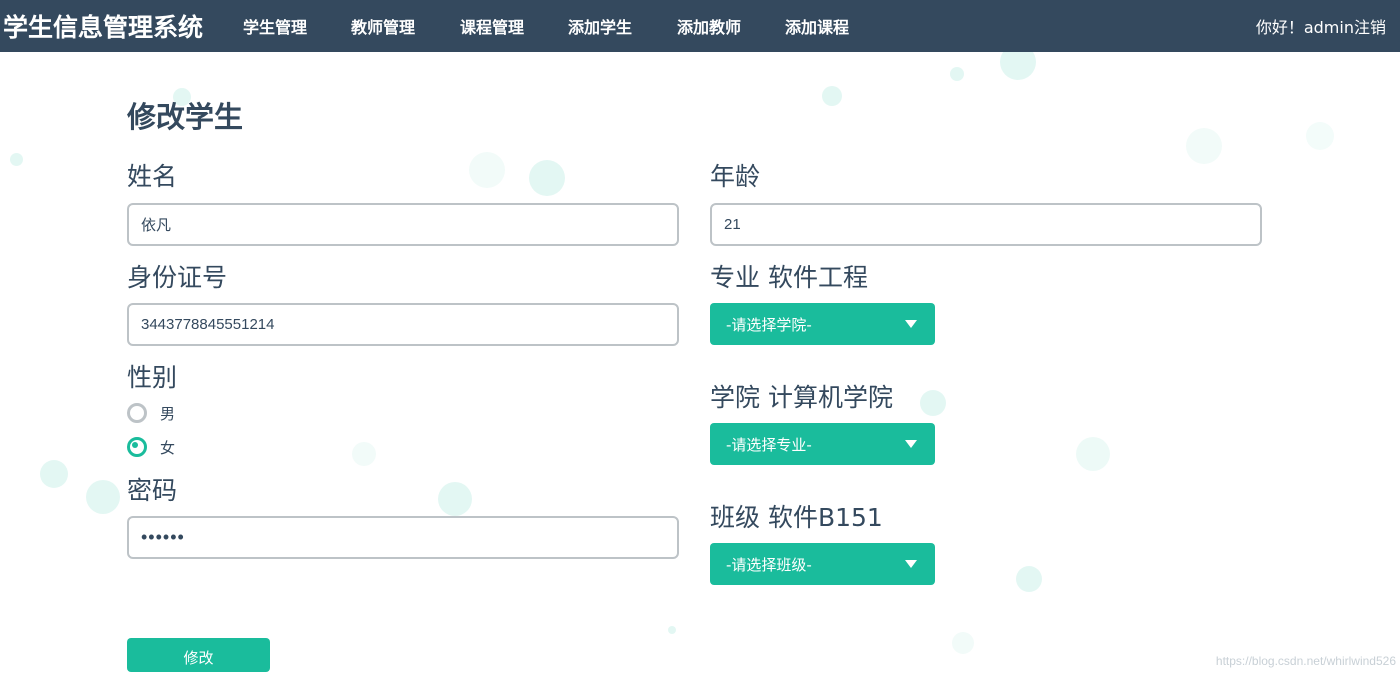 This screenshot has width=1400, height=678. What do you see at coordinates (492, 26) in the screenshot?
I see `nav-item-course-management: 课程管理` at bounding box center [492, 26].